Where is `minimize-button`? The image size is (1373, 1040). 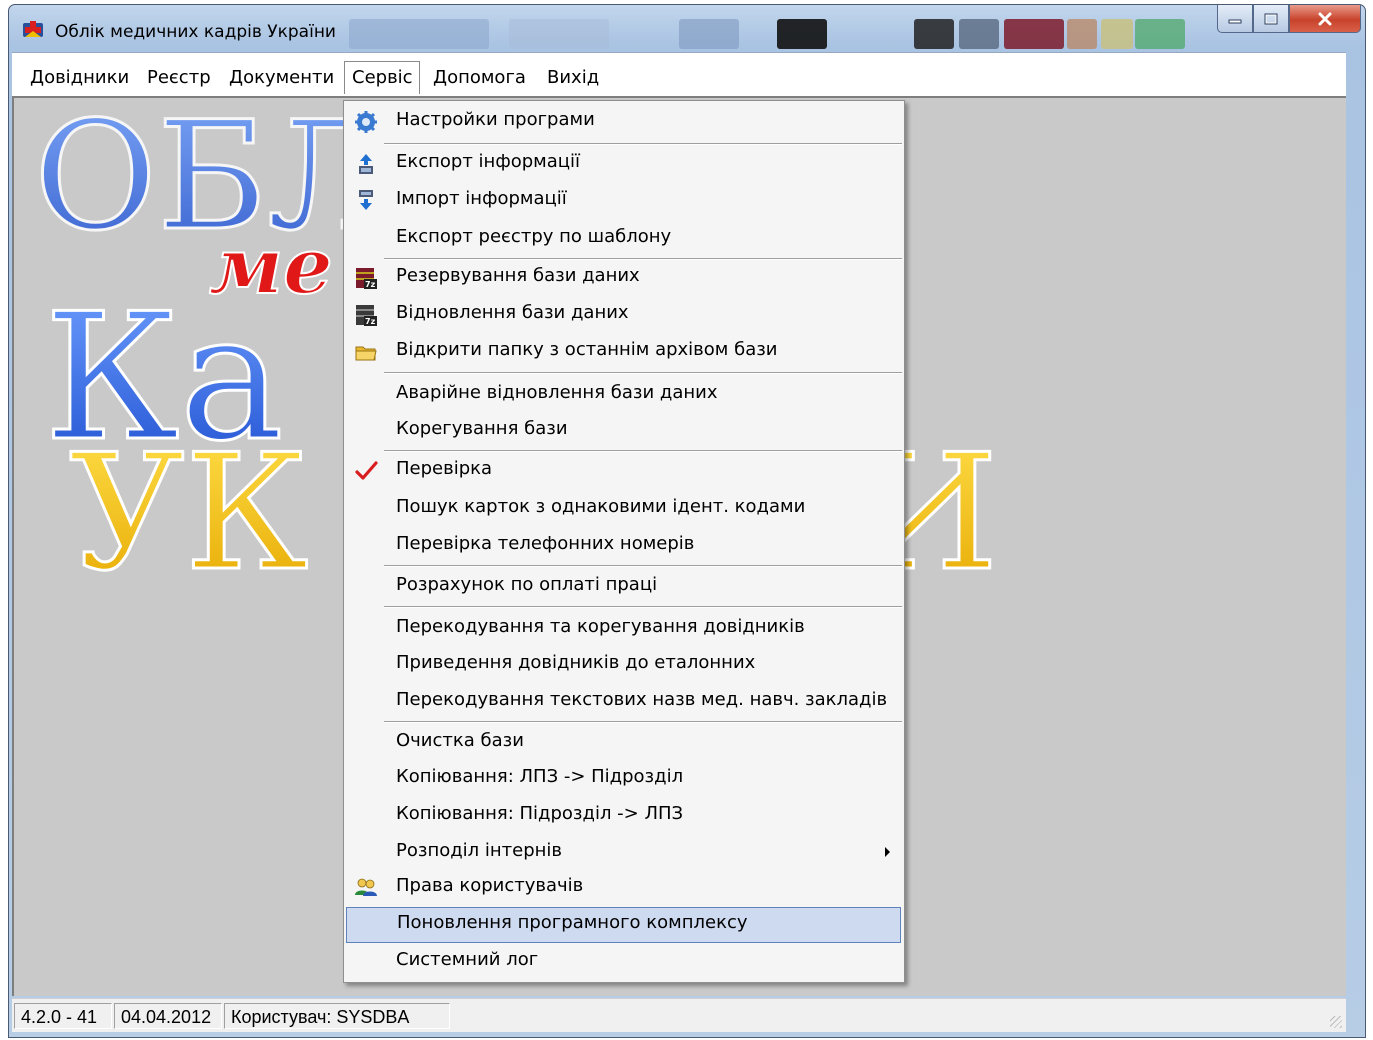 minimize-button is located at coordinates (1235, 19).